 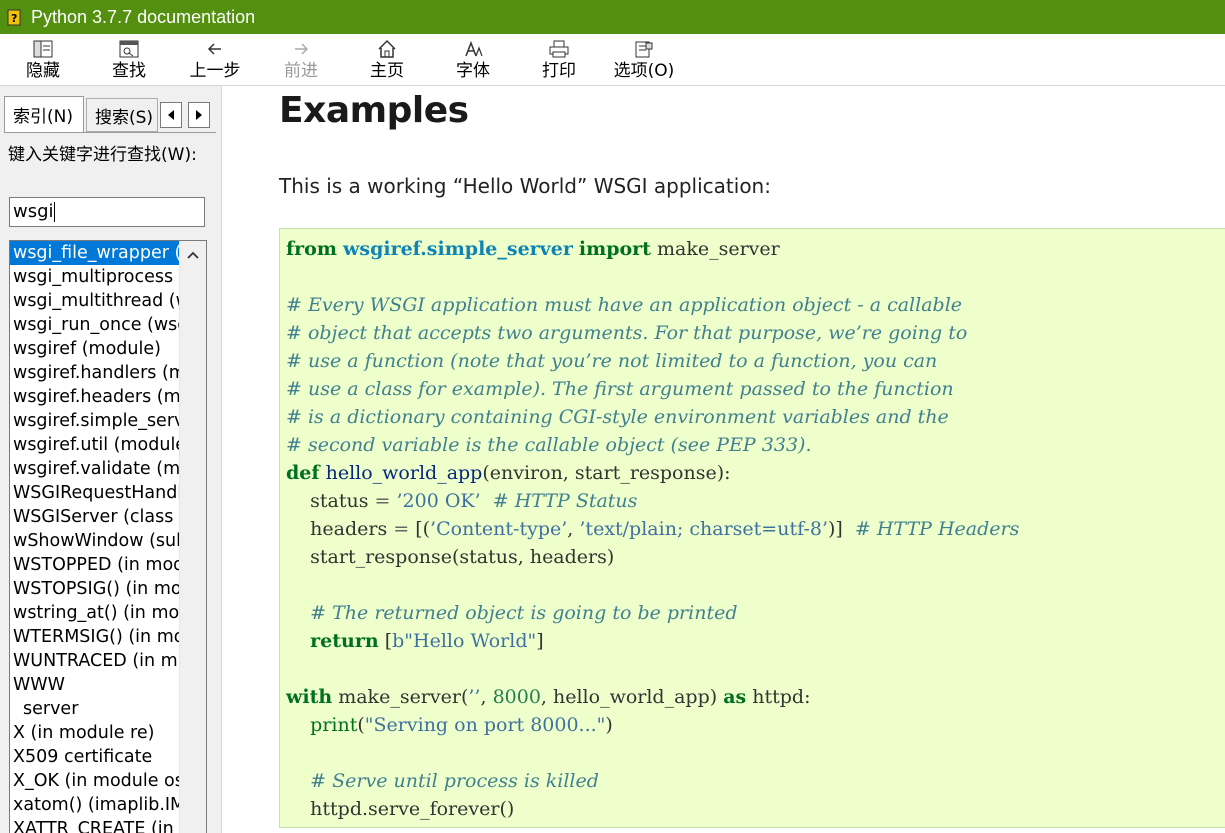 What do you see at coordinates (485, 725) in the screenshot?
I see `code-token: "Serving on port 8000..."` at bounding box center [485, 725].